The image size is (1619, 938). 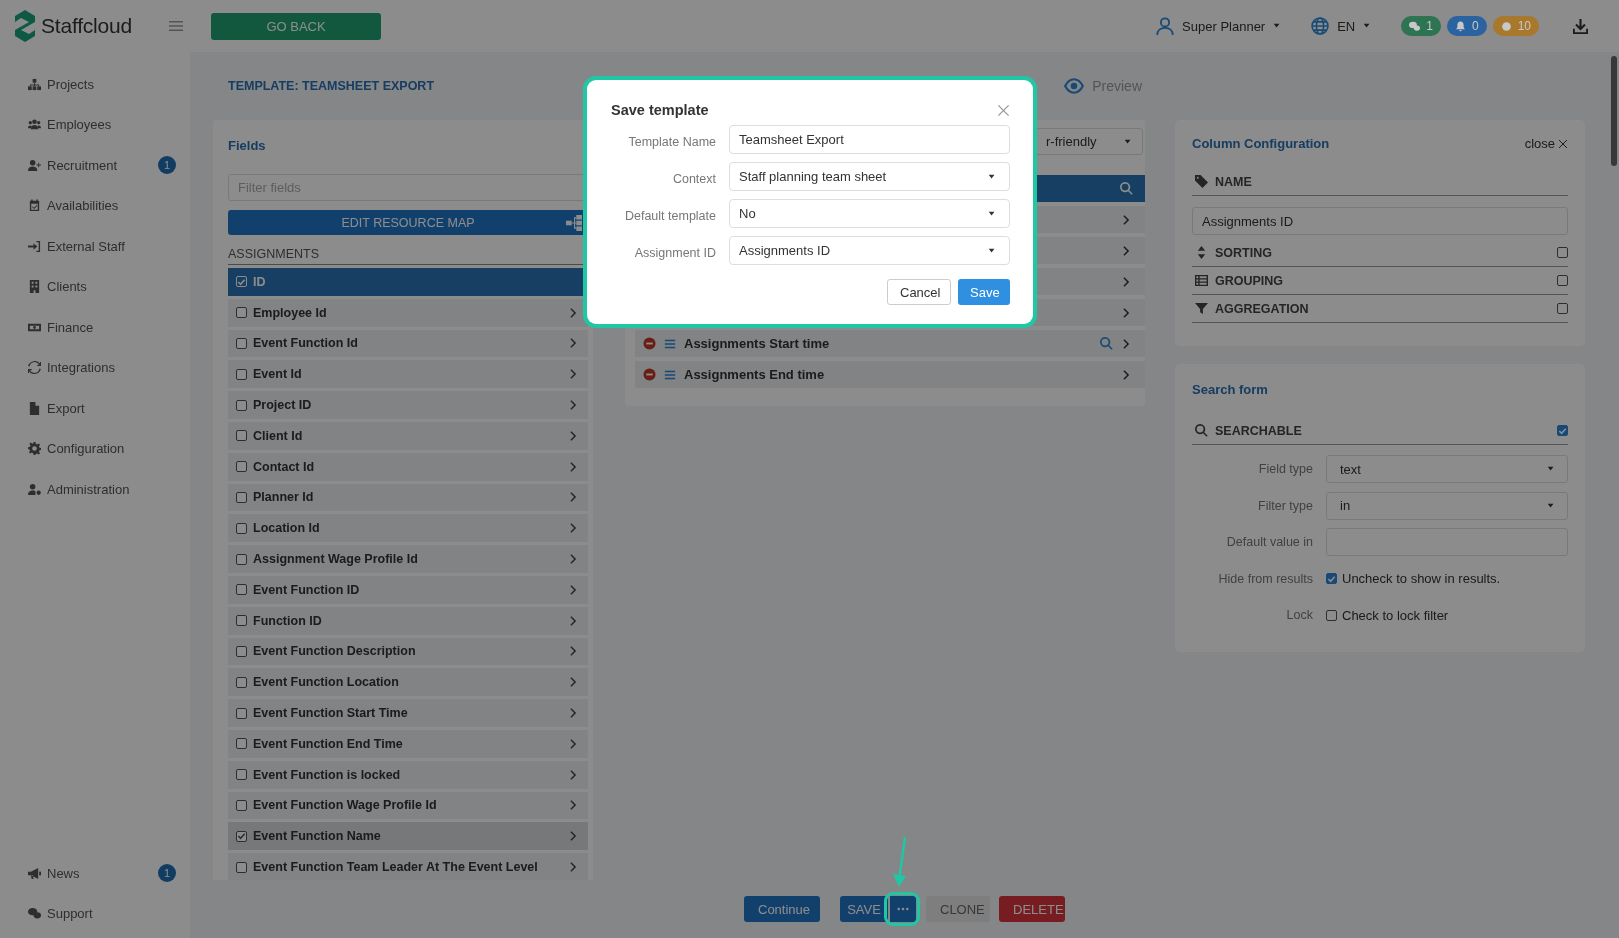 I want to click on language-menu: EN, so click(x=1342, y=26).